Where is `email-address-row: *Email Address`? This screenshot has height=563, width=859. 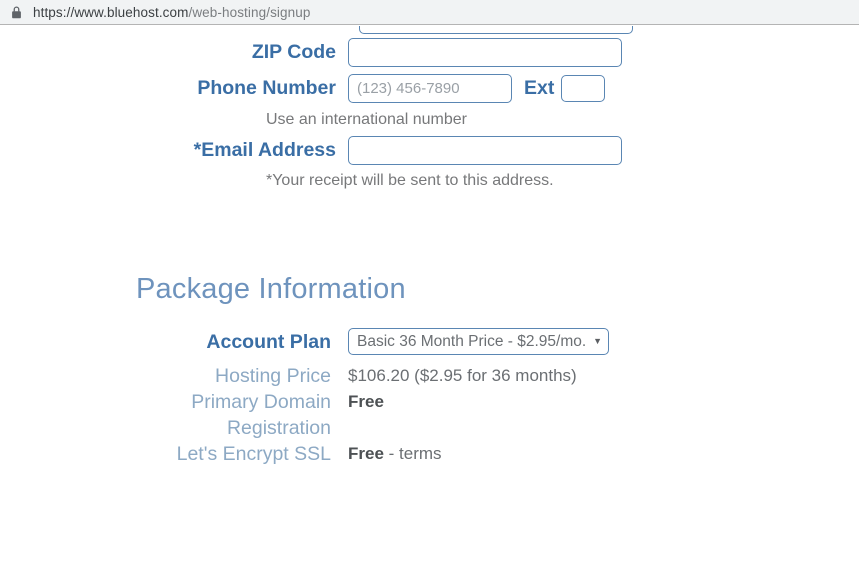 email-address-row: *Email Address is located at coordinates (340, 150).